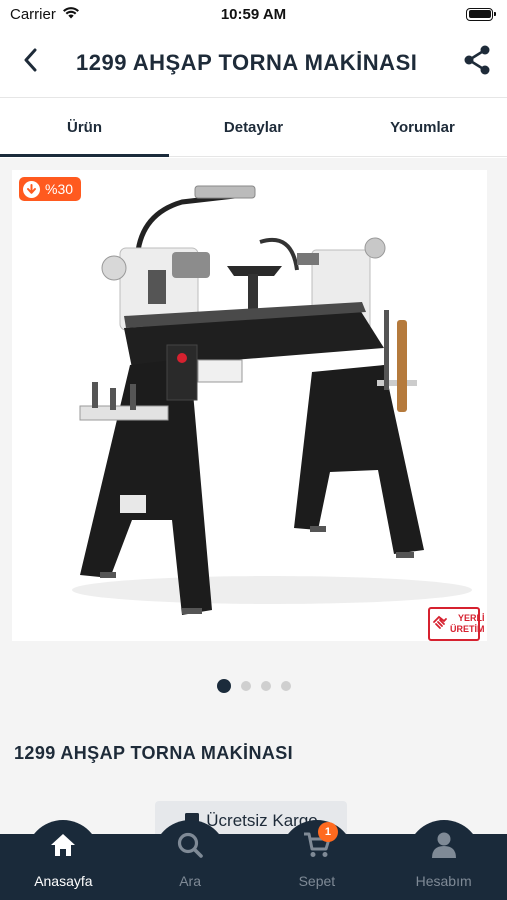 This screenshot has width=507, height=900. I want to click on tab-label: Yorumlar, so click(422, 127).